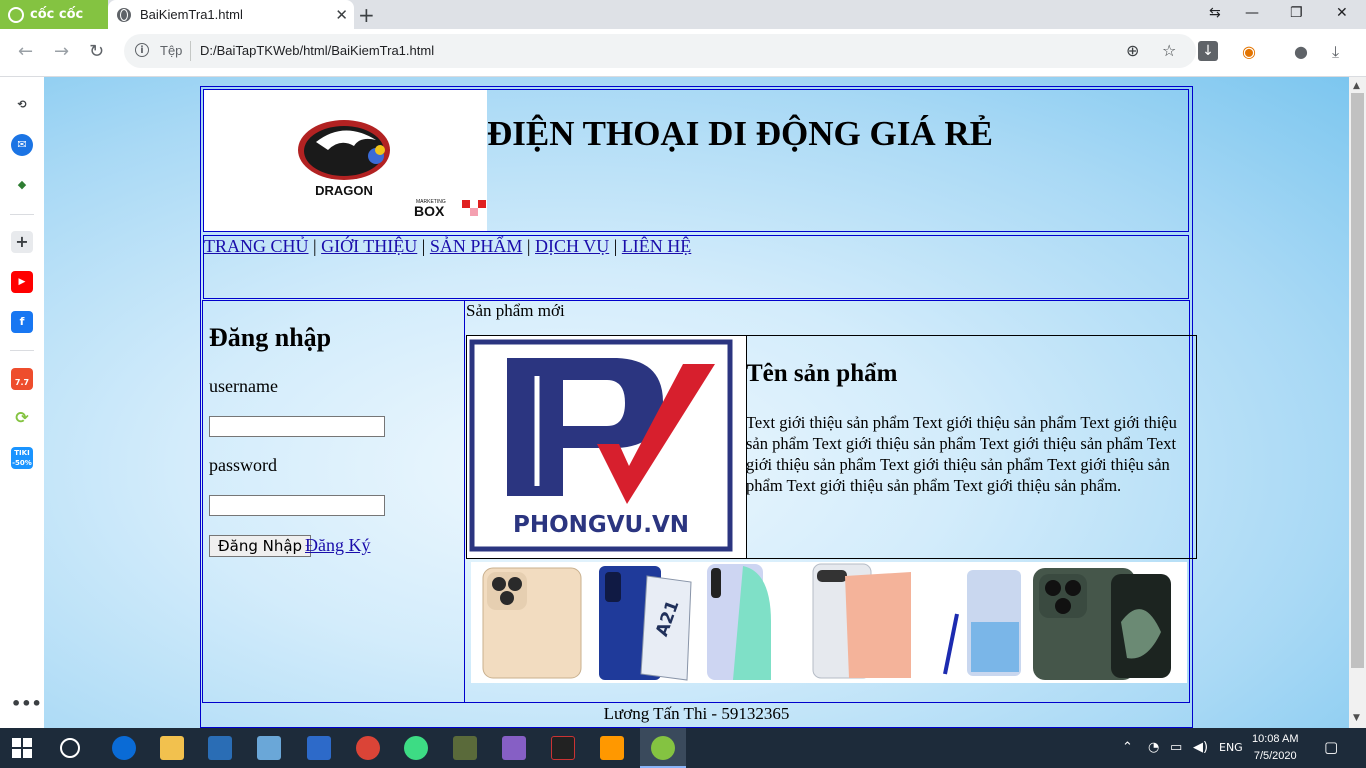 This screenshot has height=768, width=1366. What do you see at coordinates (429, 211) in the screenshot?
I see `logo-box-text: BOX` at bounding box center [429, 211].